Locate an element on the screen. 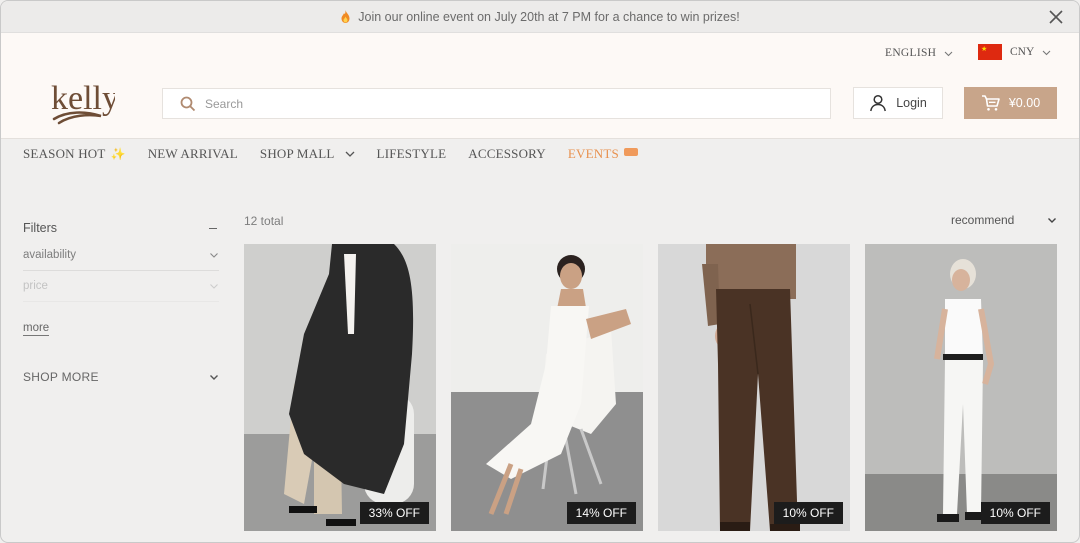 The width and height of the screenshot is (1080, 543). product-card: 14% OFF is located at coordinates (547, 387).